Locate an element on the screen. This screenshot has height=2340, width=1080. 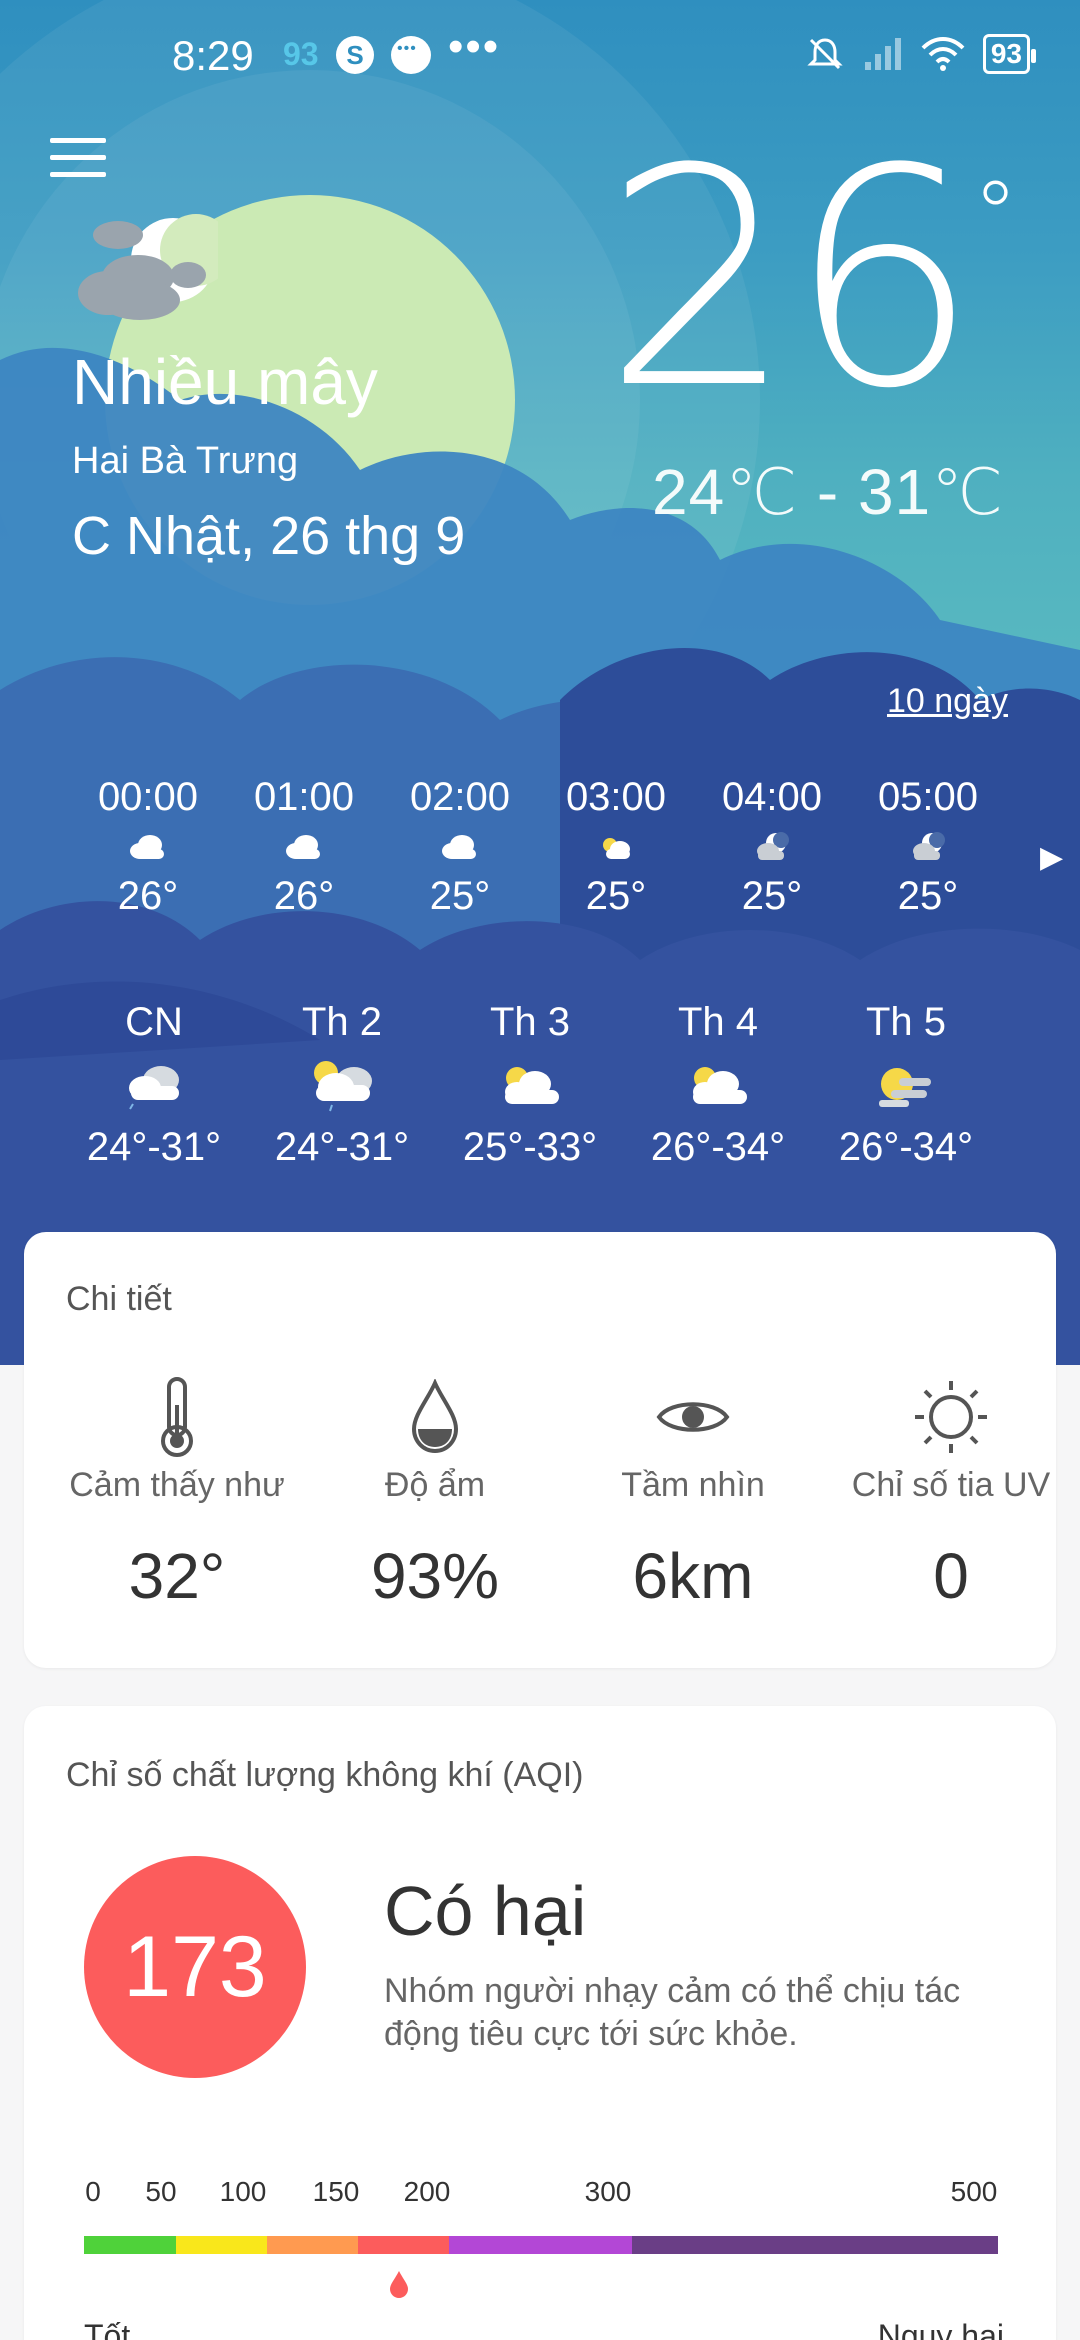
chat-bubble-icon is located at coordinates (411, 55).